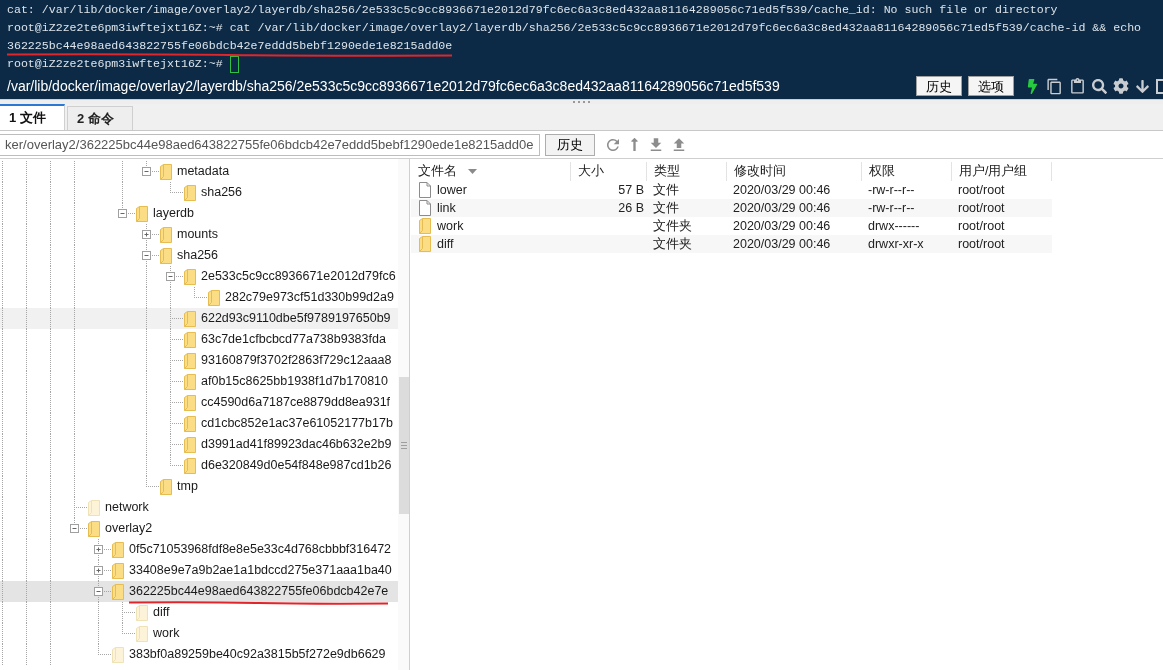  I want to click on tree-item: network, so click(199, 507).